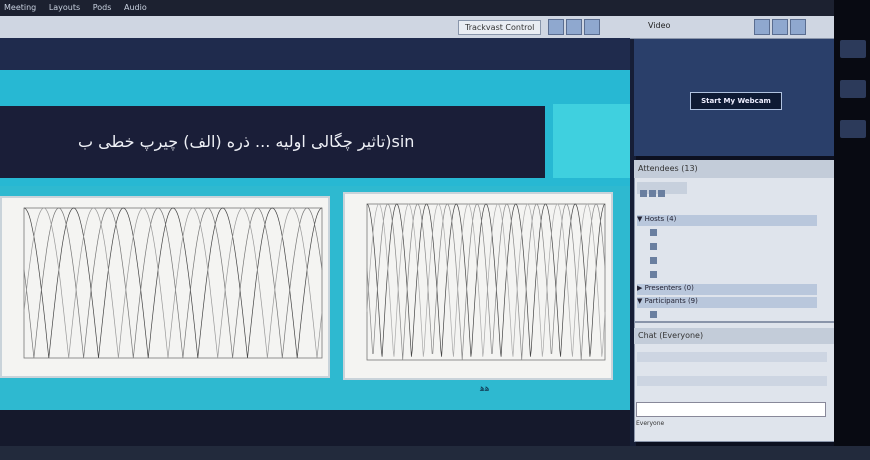  I want to click on slide-page-number: ﻫﻫ, so click(485, 389).